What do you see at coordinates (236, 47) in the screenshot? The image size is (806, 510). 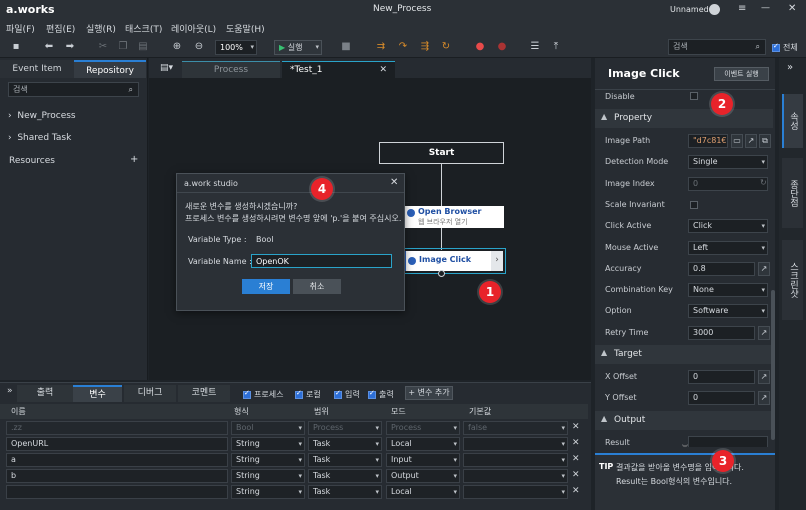 I see `zoom-select: 100% ▾` at bounding box center [236, 47].